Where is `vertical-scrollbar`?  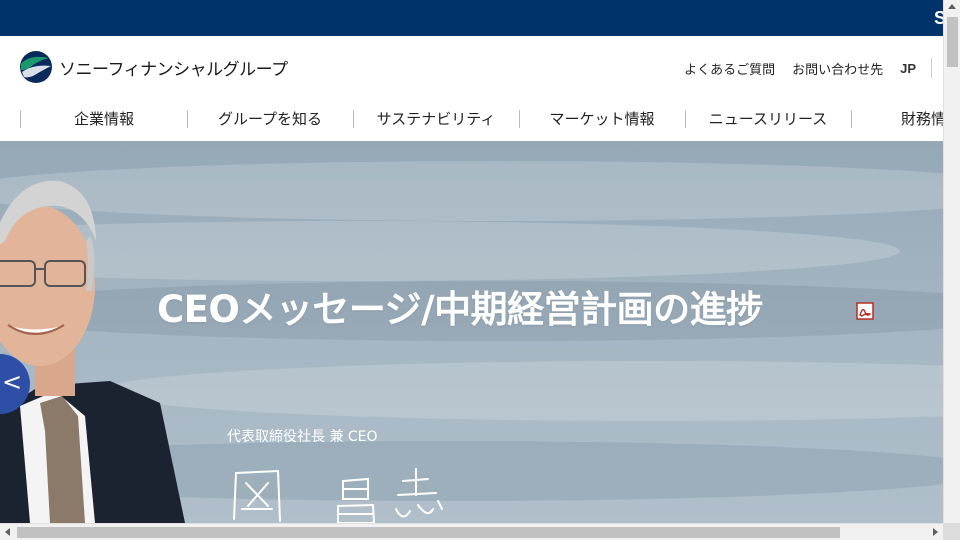 vertical-scrollbar is located at coordinates (951, 261).